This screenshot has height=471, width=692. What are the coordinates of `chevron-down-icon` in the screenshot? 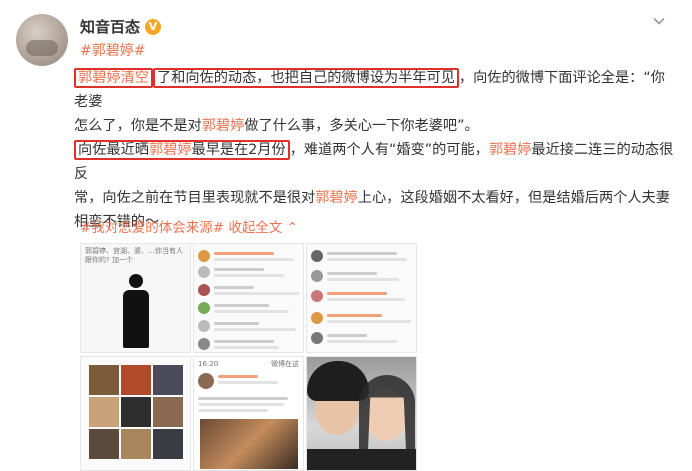 It's located at (659, 23).